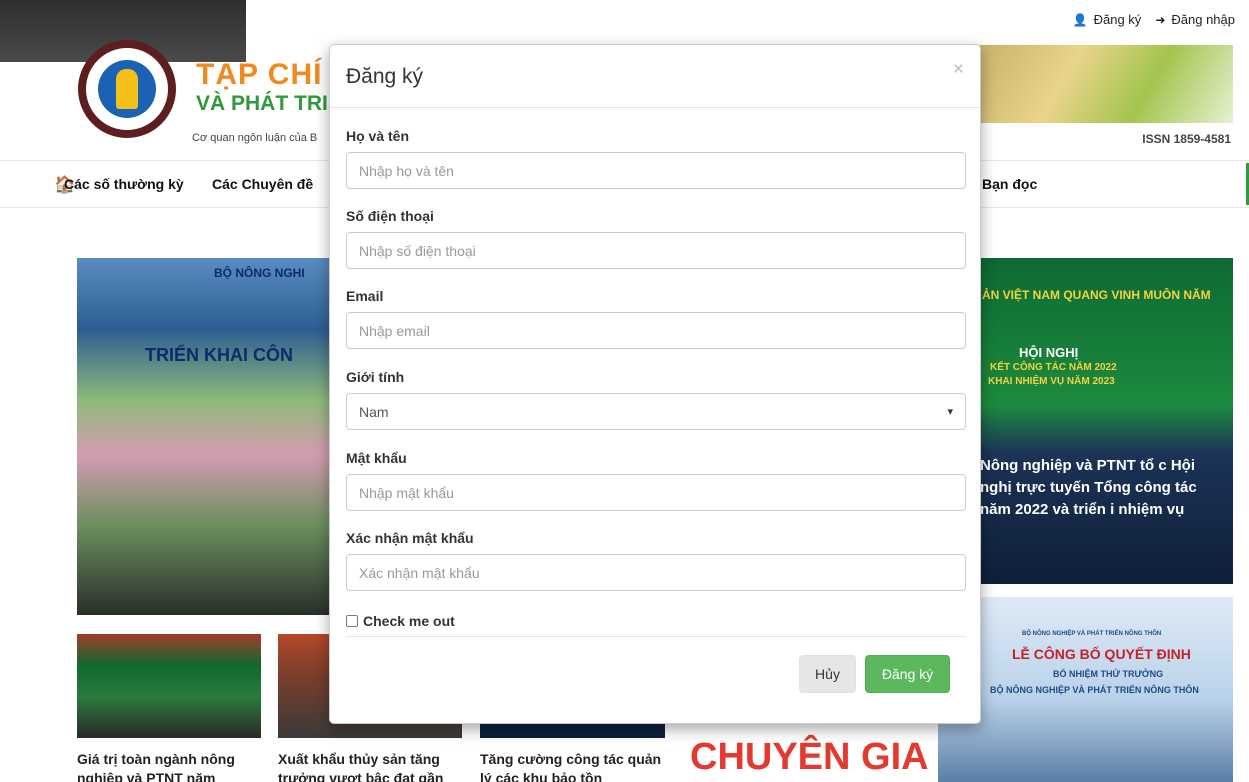 This screenshot has height=782, width=1249. What do you see at coordinates (262, 184) in the screenshot?
I see `nav-item-special-topics: Các Chuyên đề` at bounding box center [262, 184].